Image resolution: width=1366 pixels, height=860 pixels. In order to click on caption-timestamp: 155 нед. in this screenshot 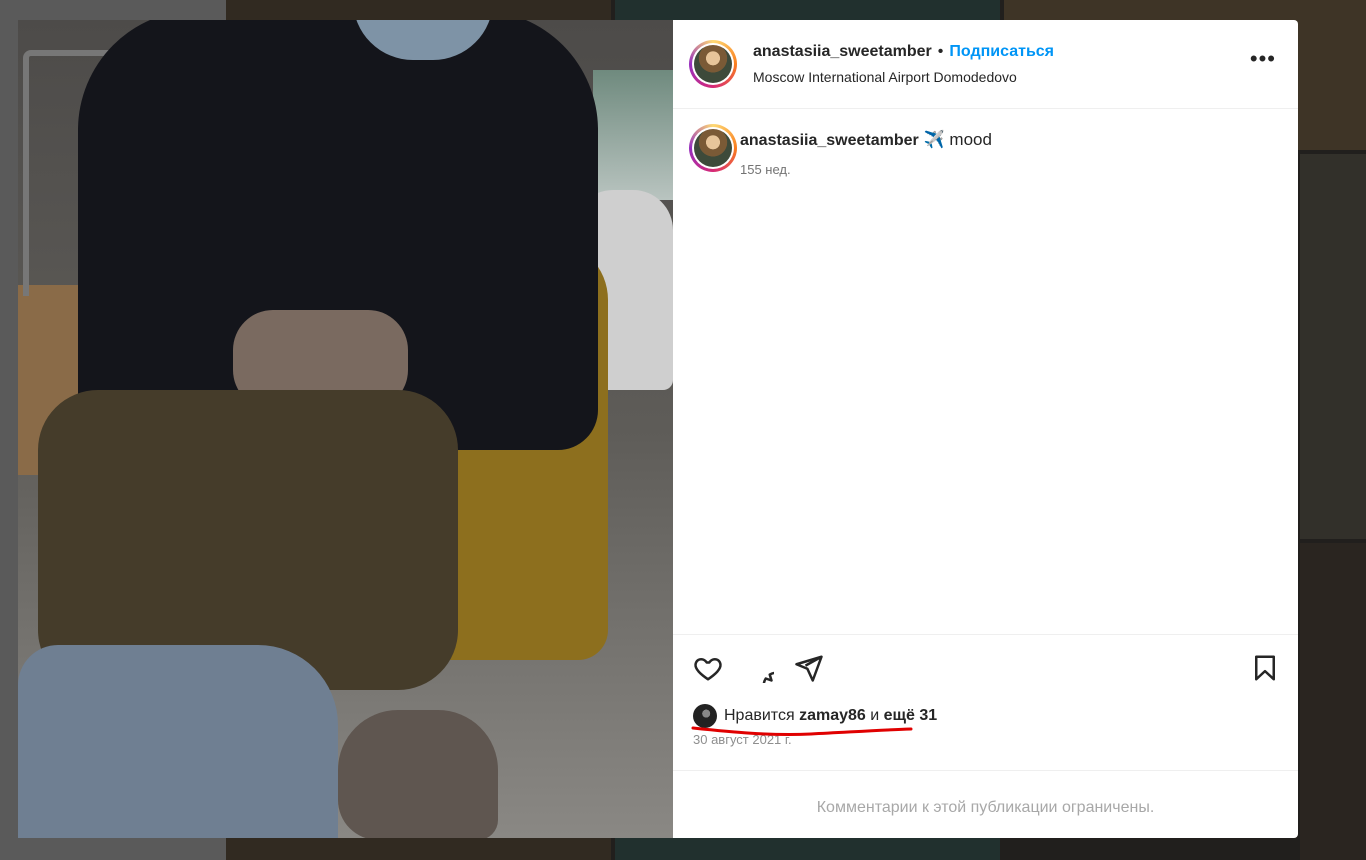, I will do `click(765, 169)`.